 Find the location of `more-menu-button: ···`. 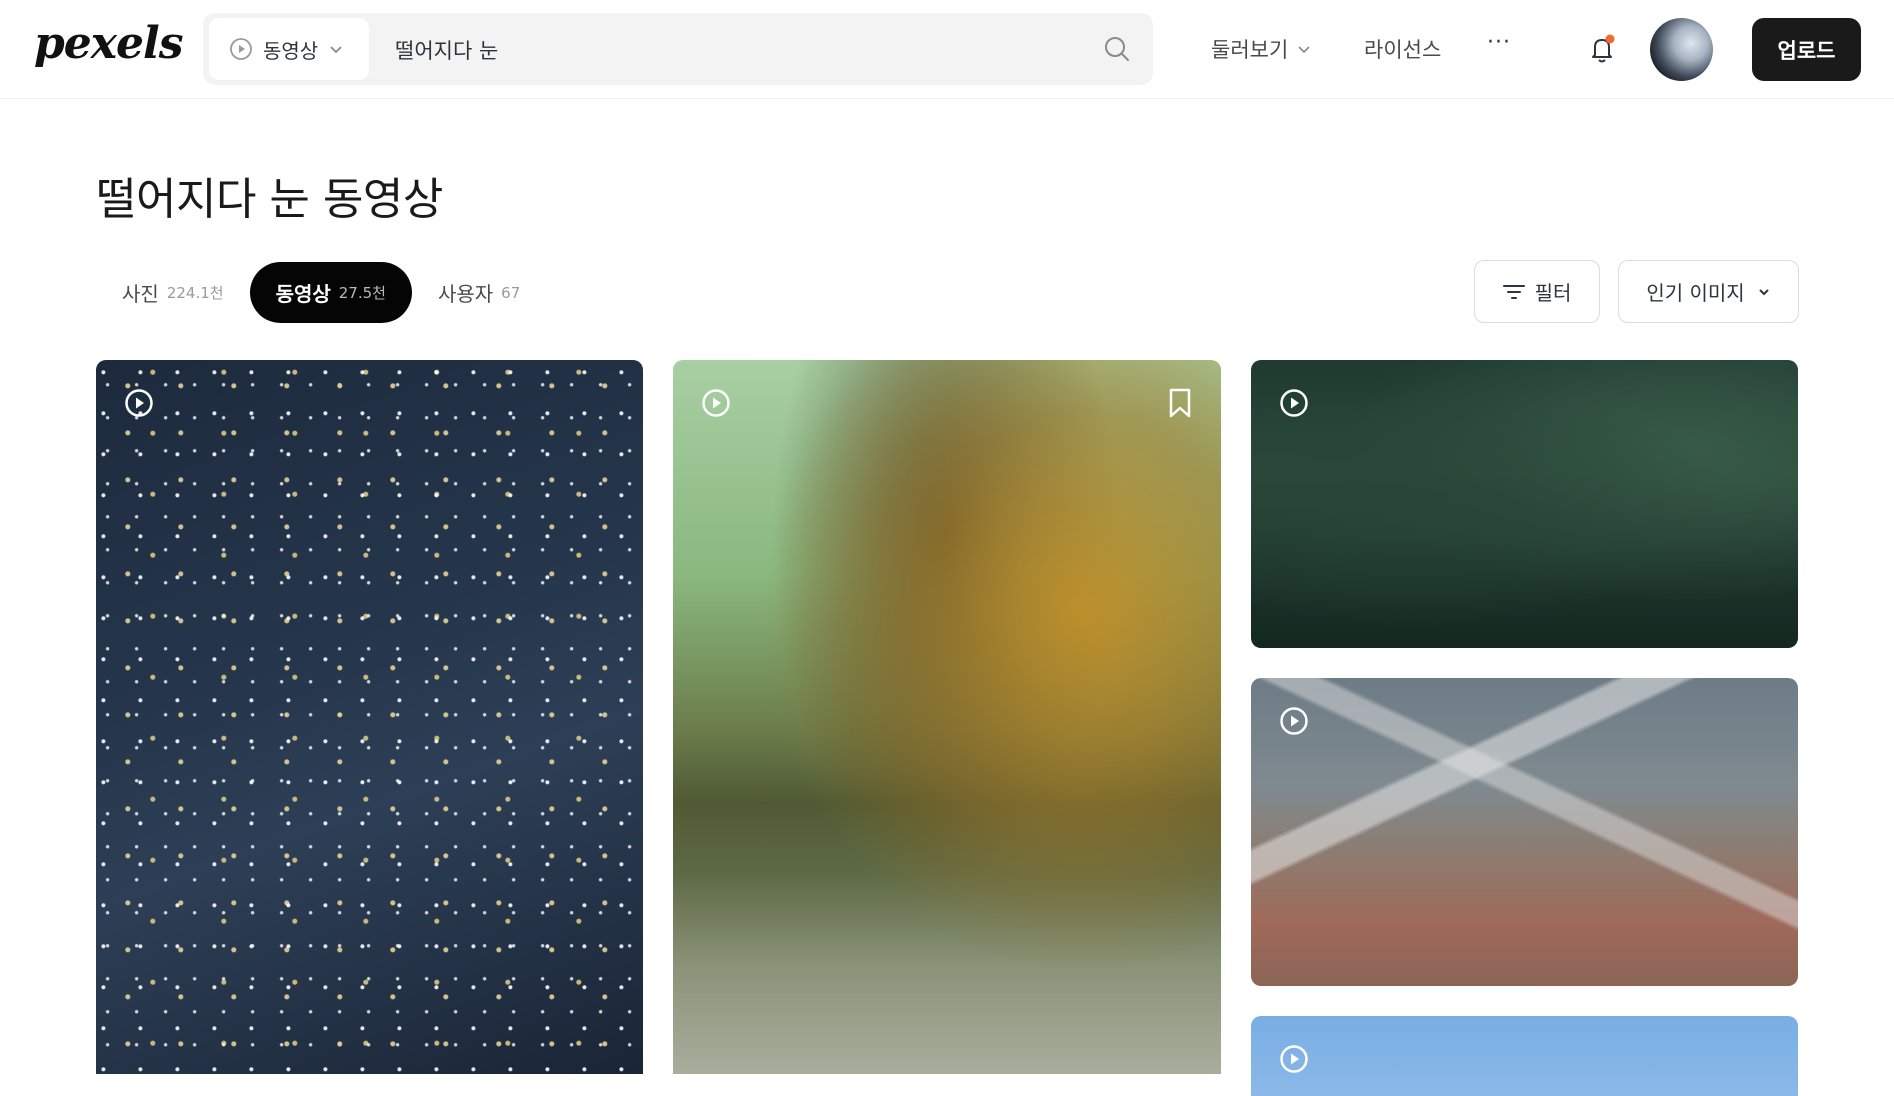

more-menu-button: ··· is located at coordinates (1499, 42).